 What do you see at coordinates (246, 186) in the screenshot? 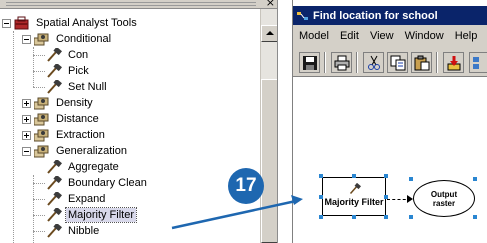
I see `step-callout: 17` at bounding box center [246, 186].